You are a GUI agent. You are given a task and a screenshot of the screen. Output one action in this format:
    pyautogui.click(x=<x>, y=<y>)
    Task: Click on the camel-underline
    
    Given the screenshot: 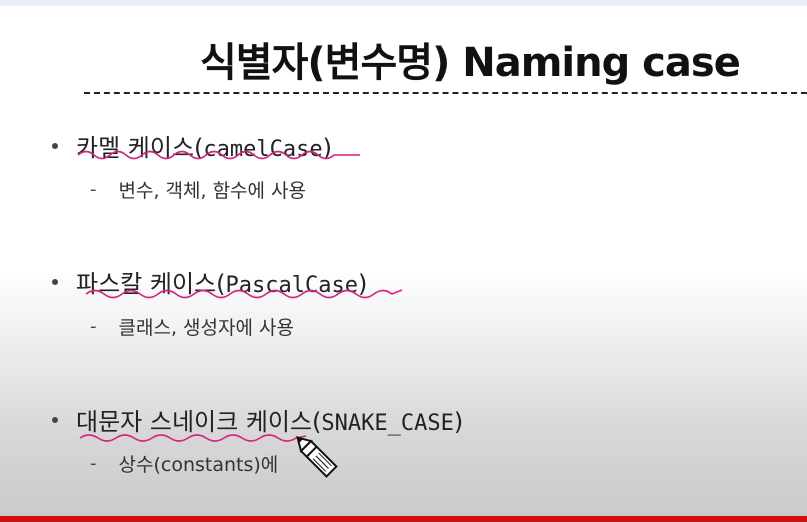 What is the action you would take?
    pyautogui.click(x=218, y=155)
    